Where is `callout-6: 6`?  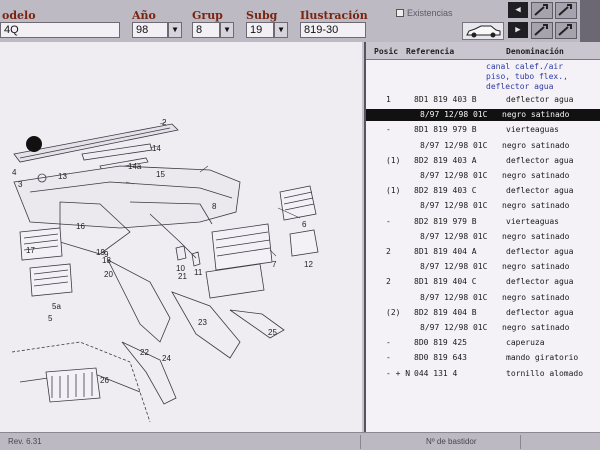
callout-6: 6 is located at coordinates (304, 224).